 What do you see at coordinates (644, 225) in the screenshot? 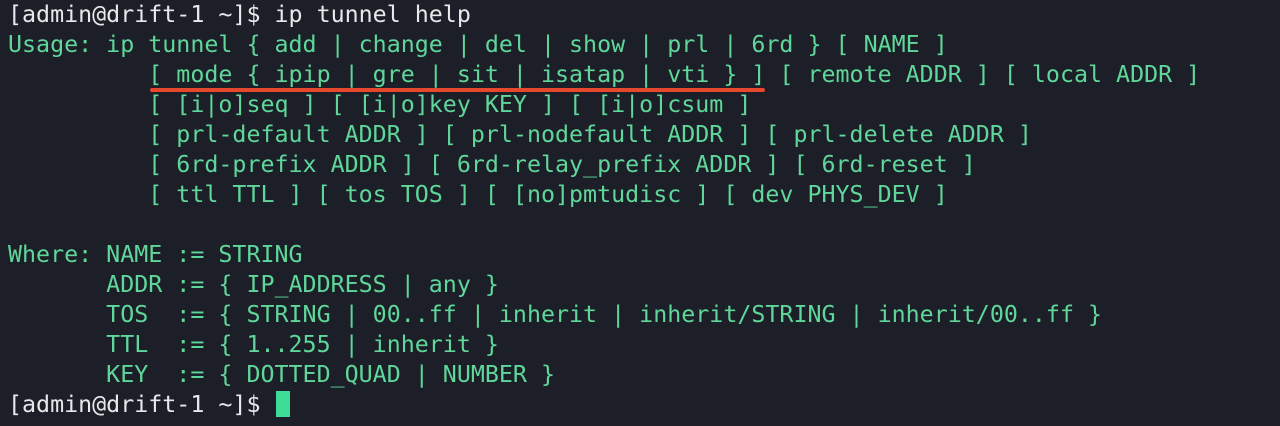
I see `output-line-blank` at bounding box center [644, 225].